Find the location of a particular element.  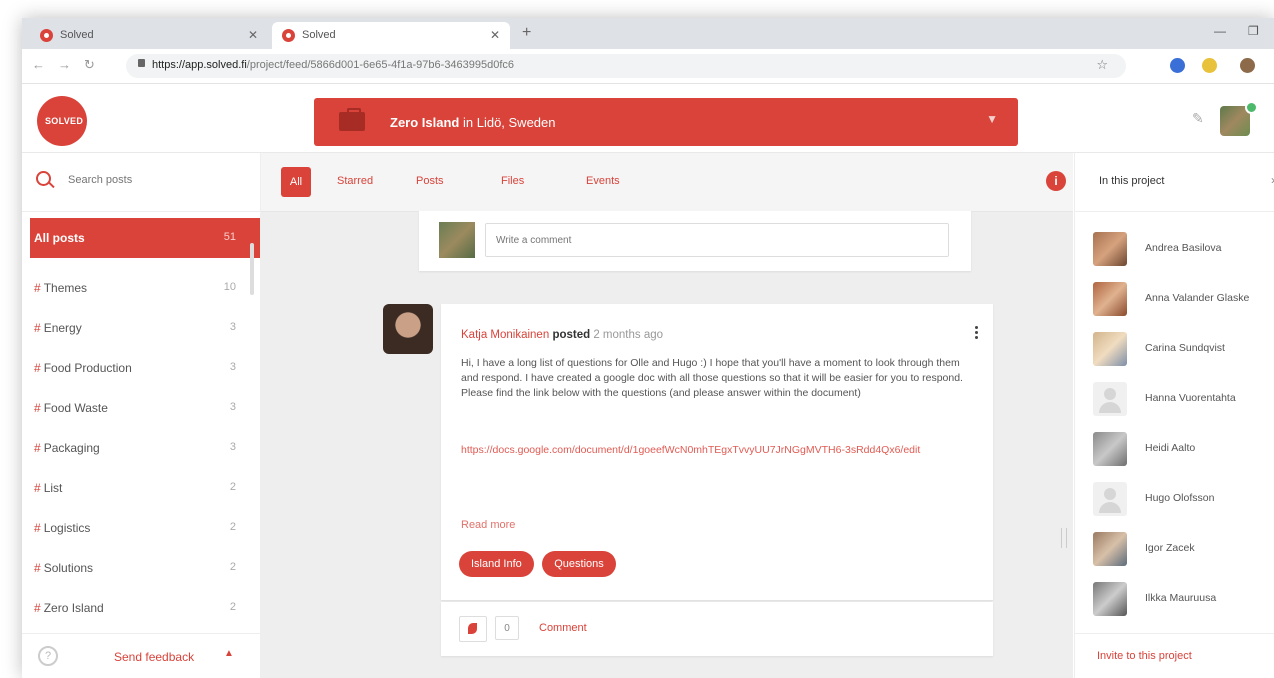

category-label-wrap: # Themes is located at coordinates (60, 288).